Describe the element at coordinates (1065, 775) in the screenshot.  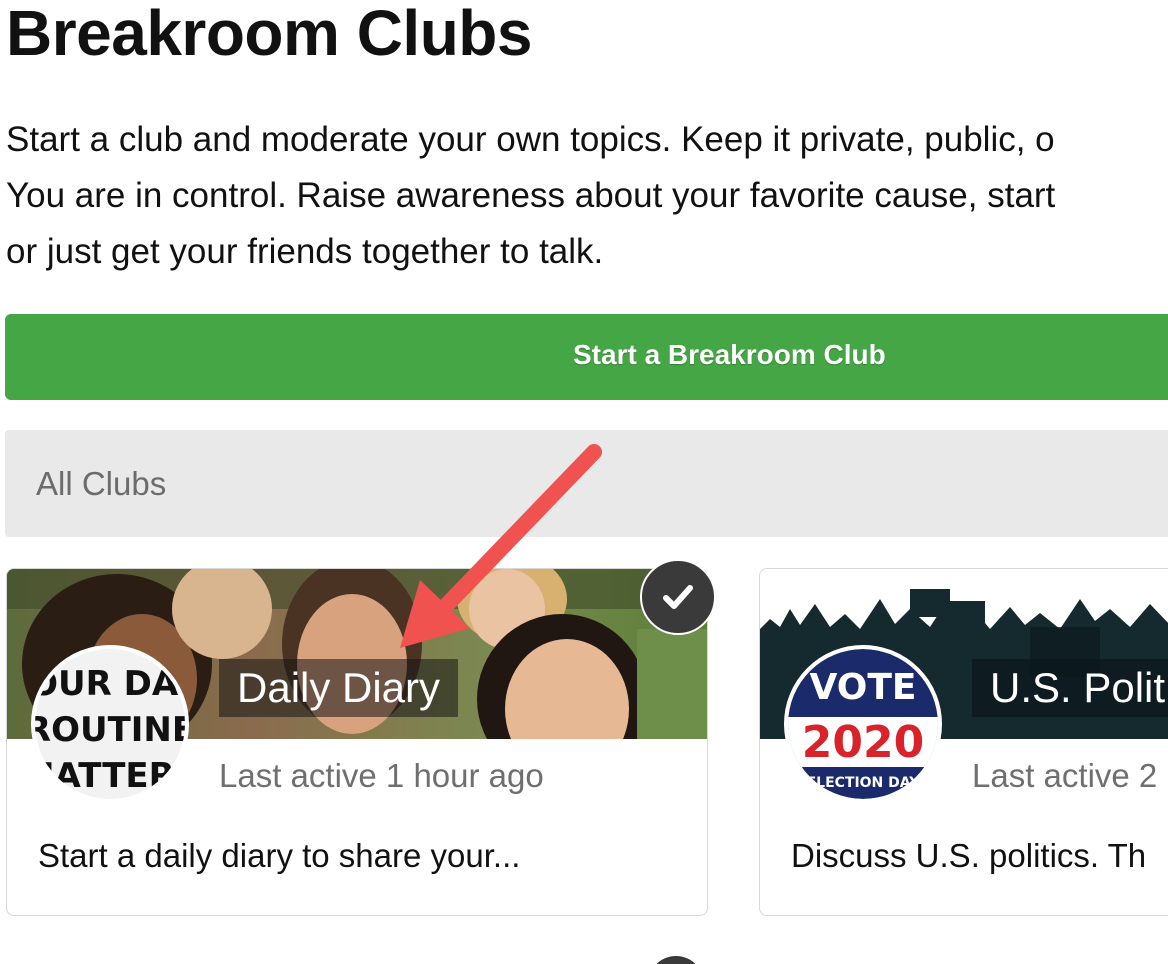
I see `last-active: Last active 2` at that location.